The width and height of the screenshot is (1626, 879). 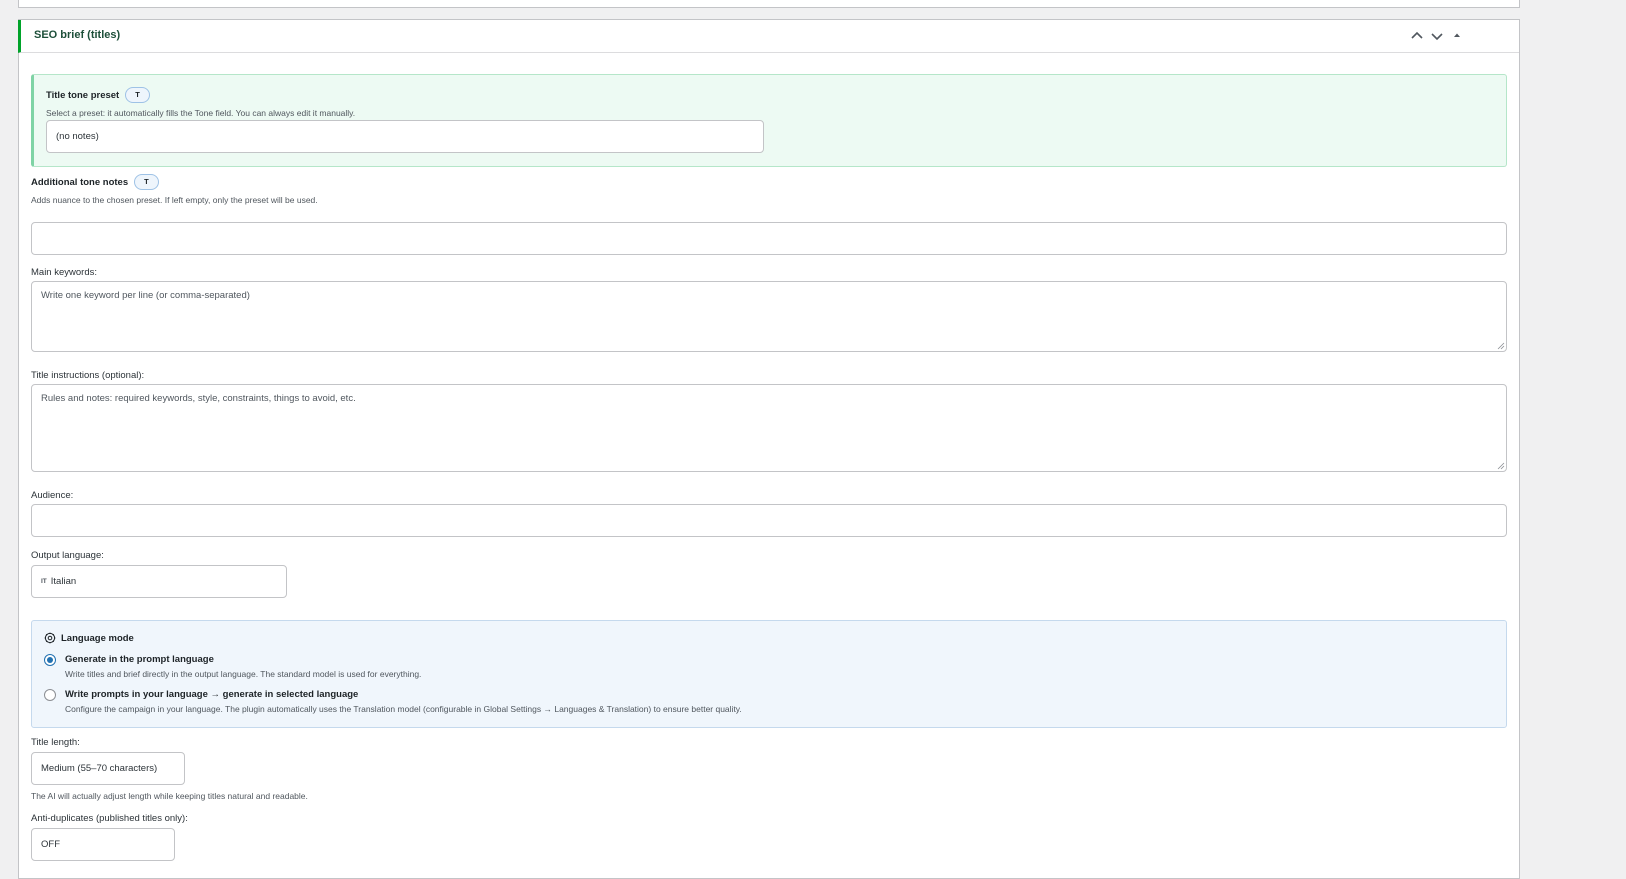 What do you see at coordinates (63, 581) in the screenshot?
I see `output-language-value: Italian` at bounding box center [63, 581].